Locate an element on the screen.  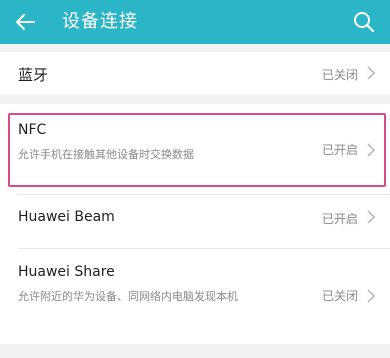
huawei-share-title: Huawei Share is located at coordinates (66, 272).